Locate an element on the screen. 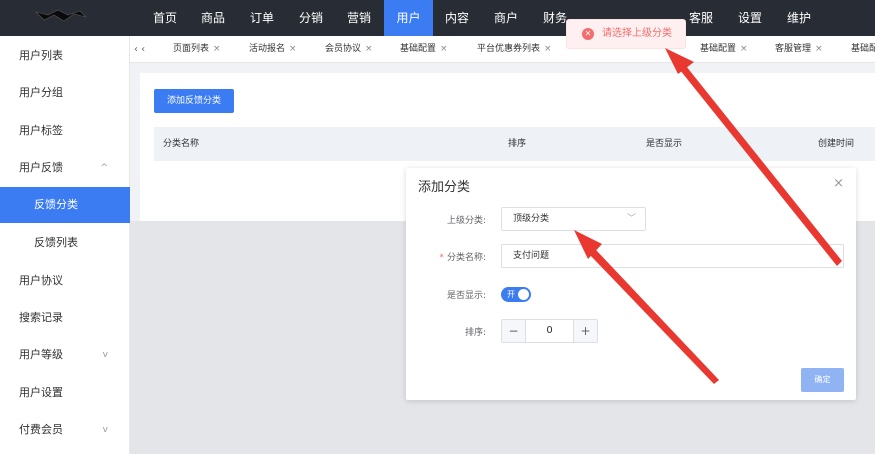 This screenshot has height=454, width=875. parent-category-value: 顶级分类 is located at coordinates (531, 219).